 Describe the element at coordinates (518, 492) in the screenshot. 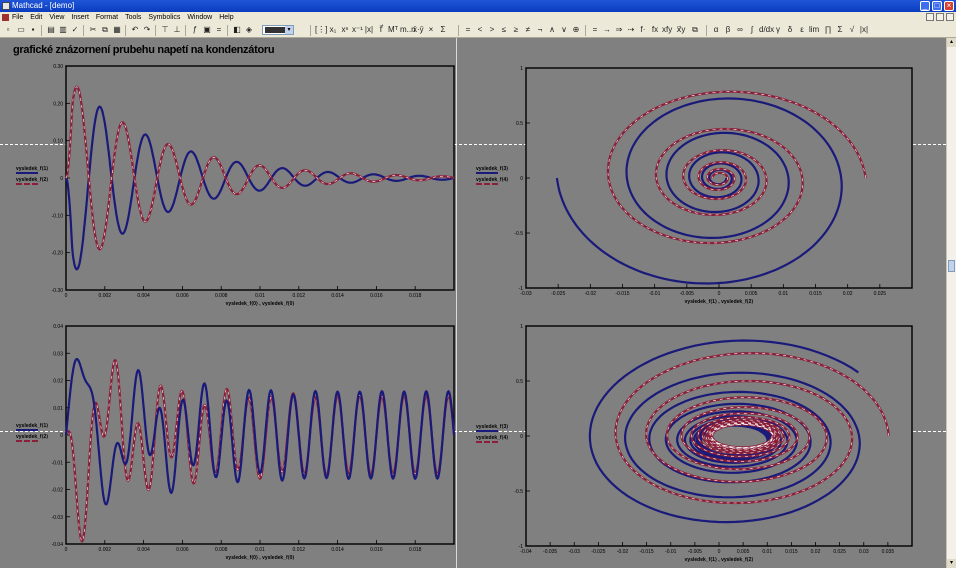

I see `y-tick-label: -0.5` at that location.